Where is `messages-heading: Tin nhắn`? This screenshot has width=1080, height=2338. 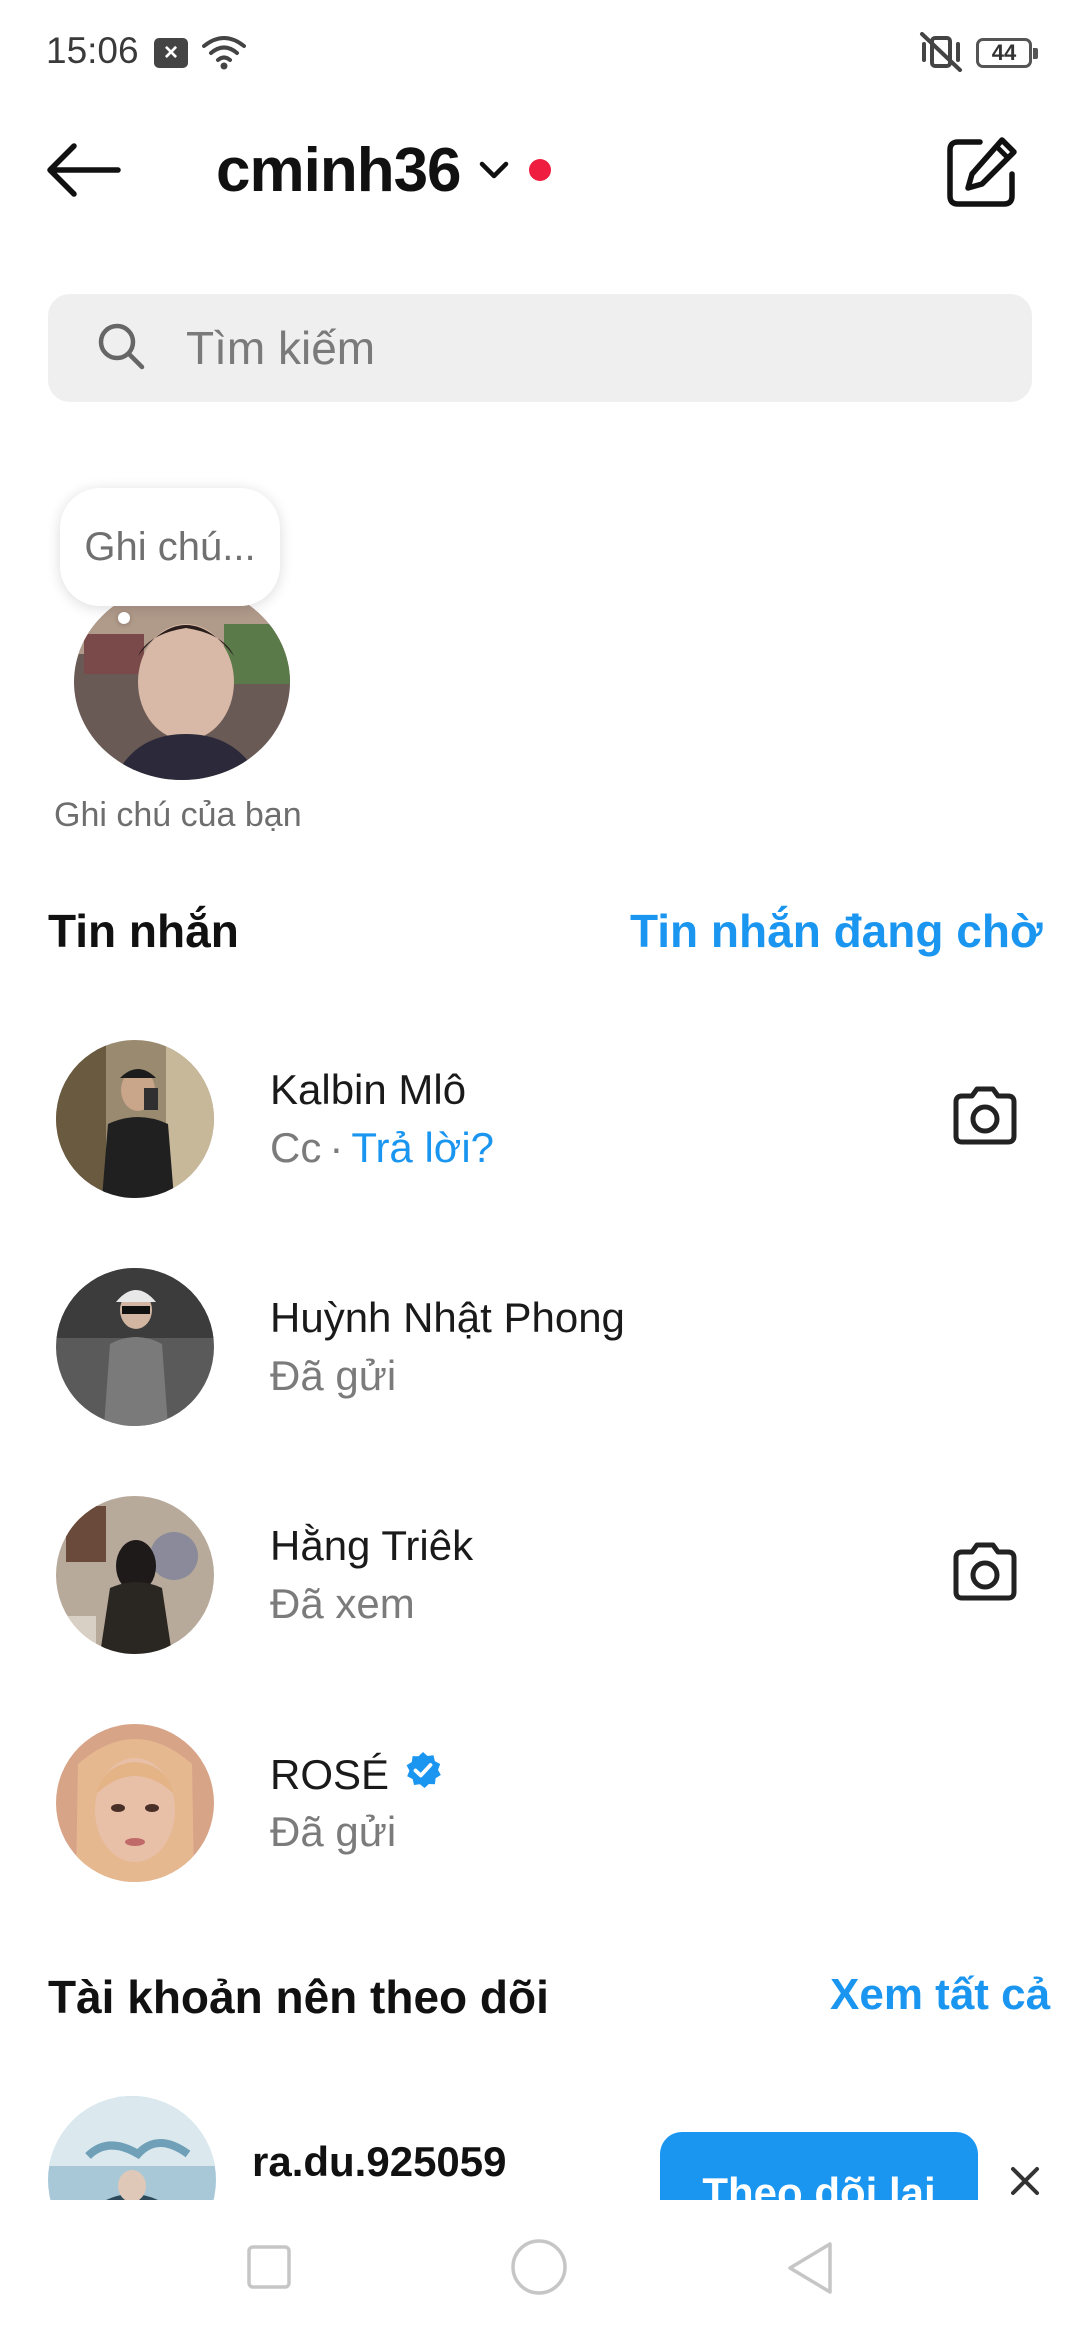 messages-heading: Tin nhắn is located at coordinates (143, 931).